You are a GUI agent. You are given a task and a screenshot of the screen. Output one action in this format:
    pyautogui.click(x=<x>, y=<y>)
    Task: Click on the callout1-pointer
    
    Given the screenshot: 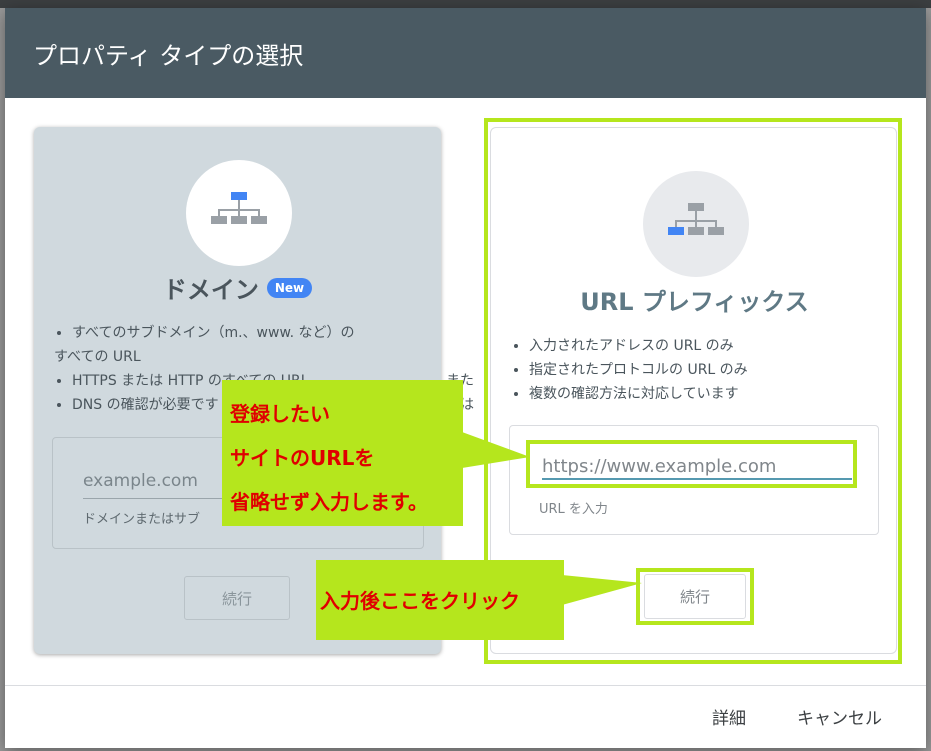 What is the action you would take?
    pyautogui.click(x=496, y=450)
    